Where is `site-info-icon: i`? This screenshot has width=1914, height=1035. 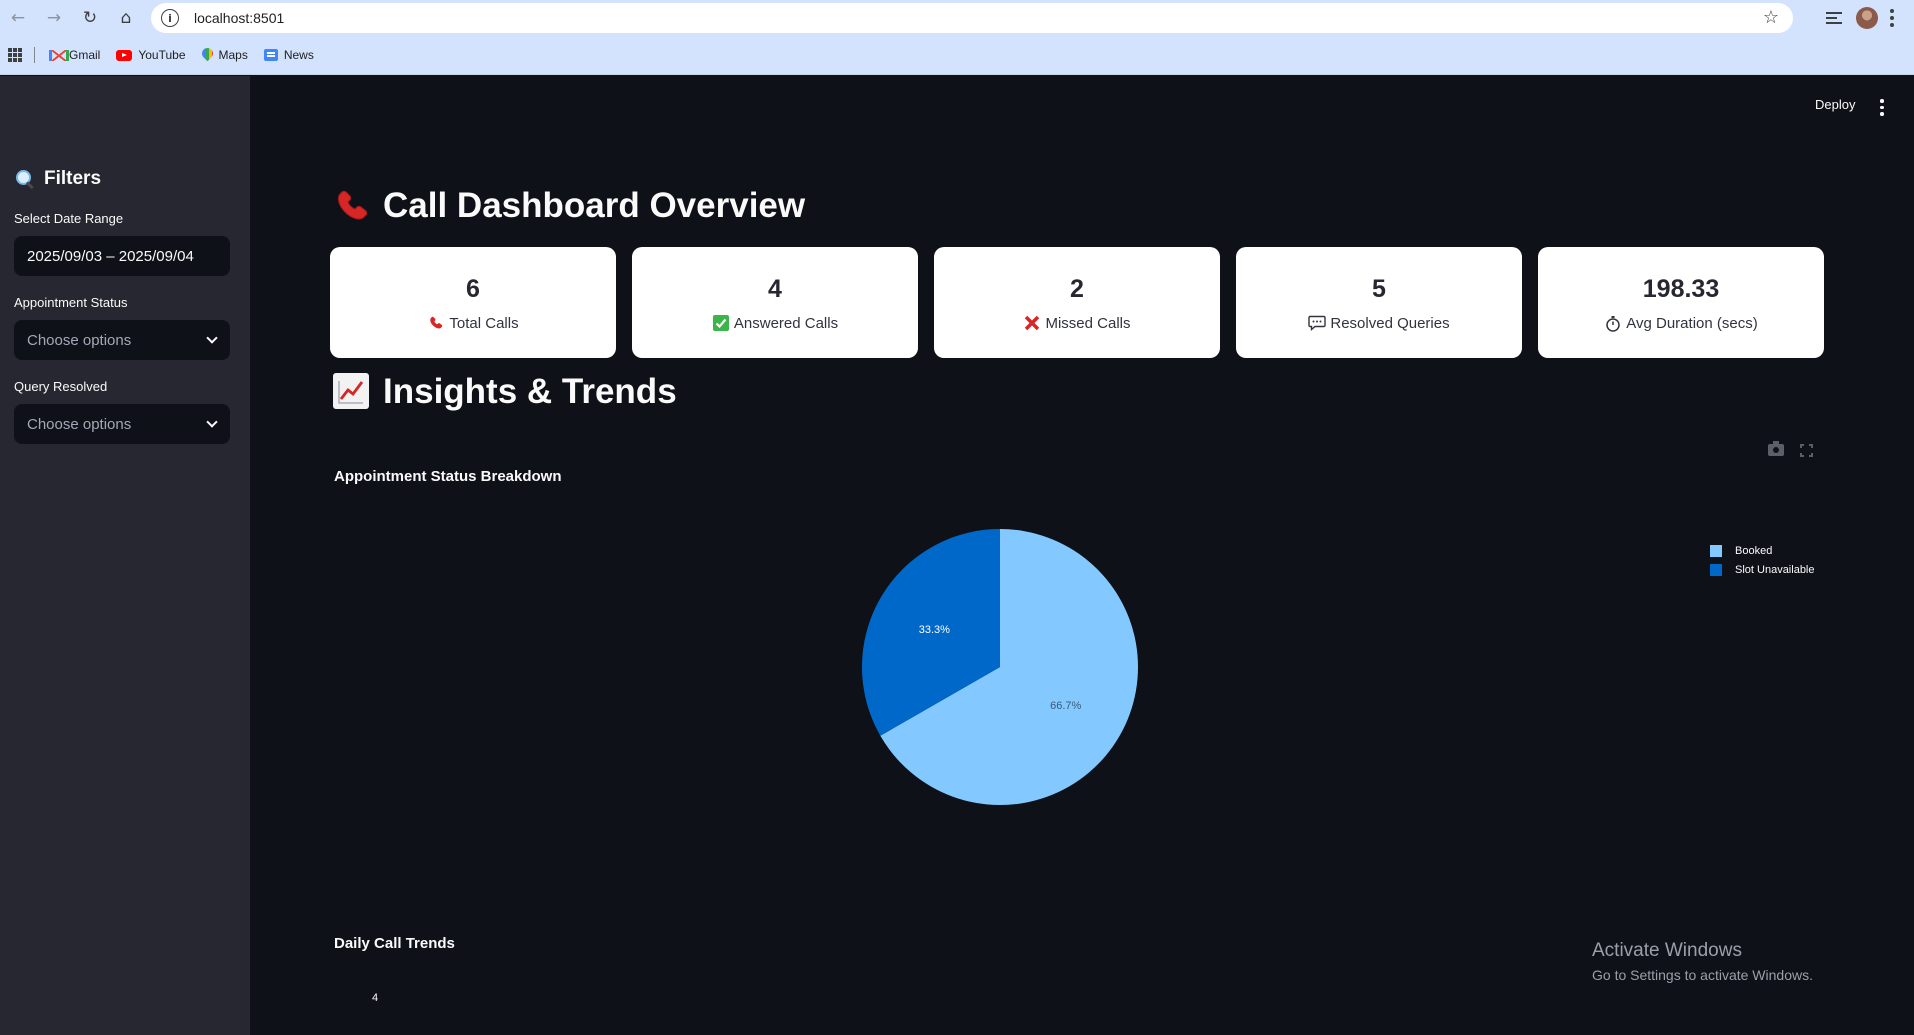
site-info-icon: i is located at coordinates (170, 18).